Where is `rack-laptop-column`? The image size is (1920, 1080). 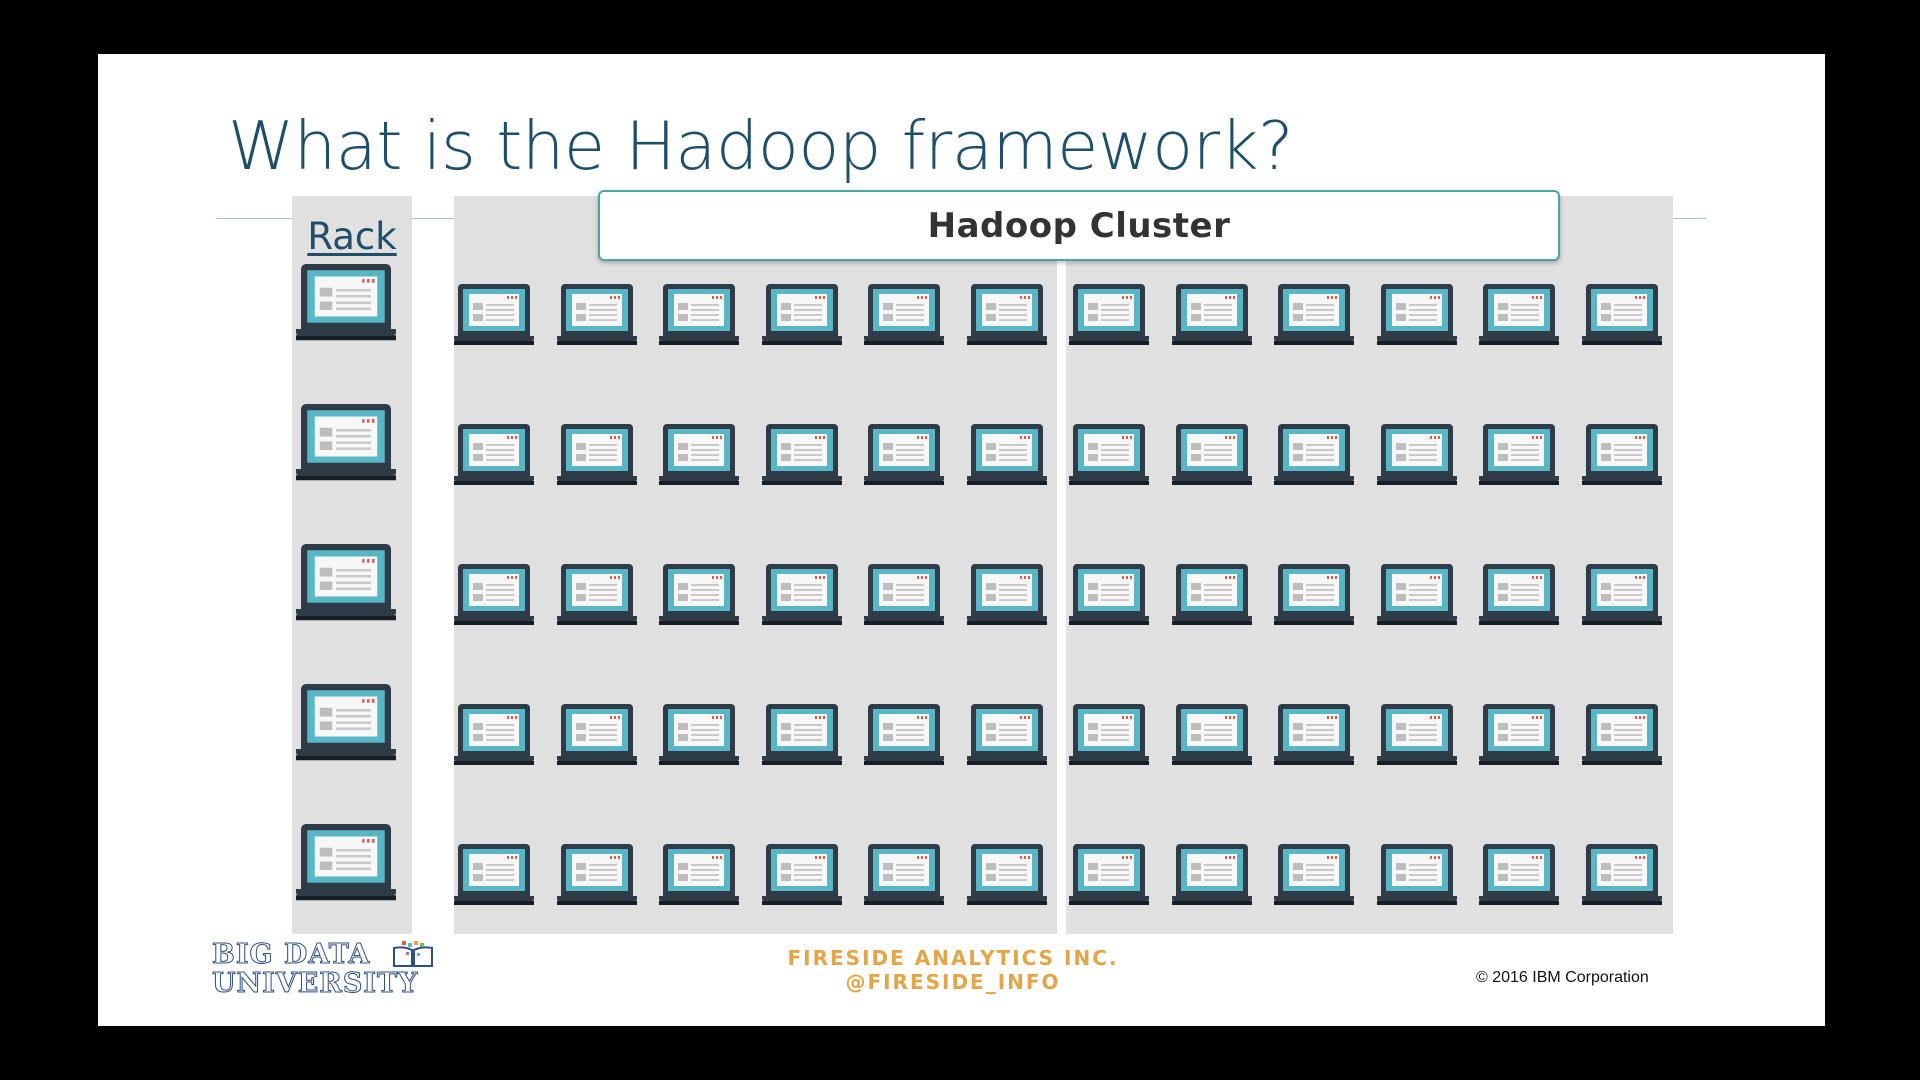 rack-laptop-column is located at coordinates (346, 614).